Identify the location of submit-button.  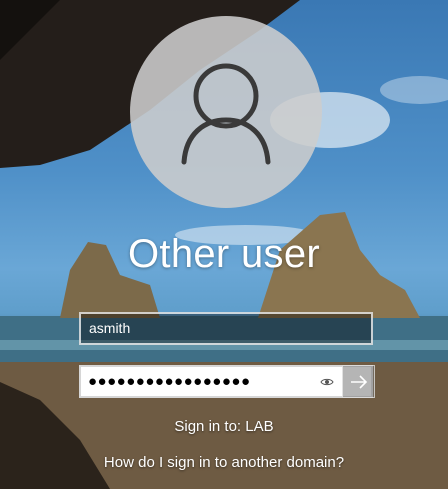
(358, 381).